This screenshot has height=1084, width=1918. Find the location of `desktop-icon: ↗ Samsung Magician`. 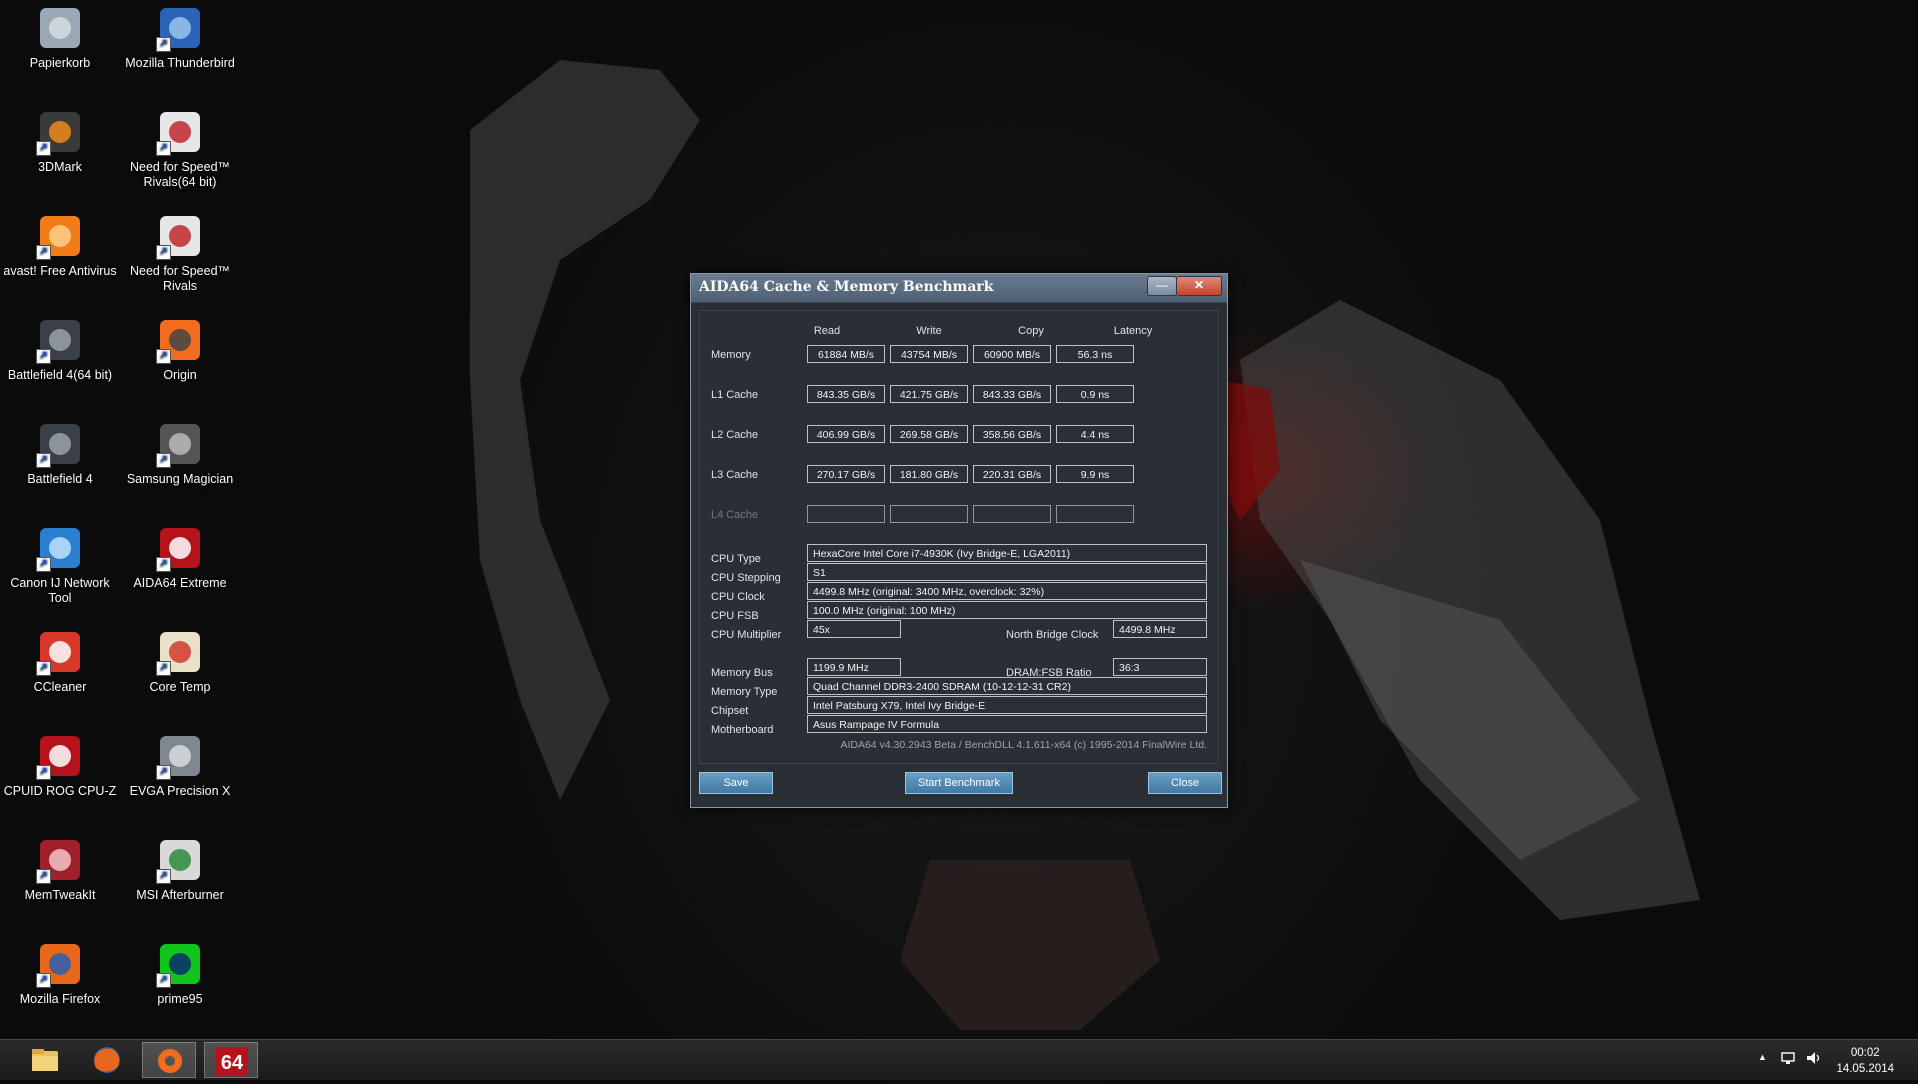

desktop-icon: ↗ Samsung Magician is located at coordinates (180, 453).